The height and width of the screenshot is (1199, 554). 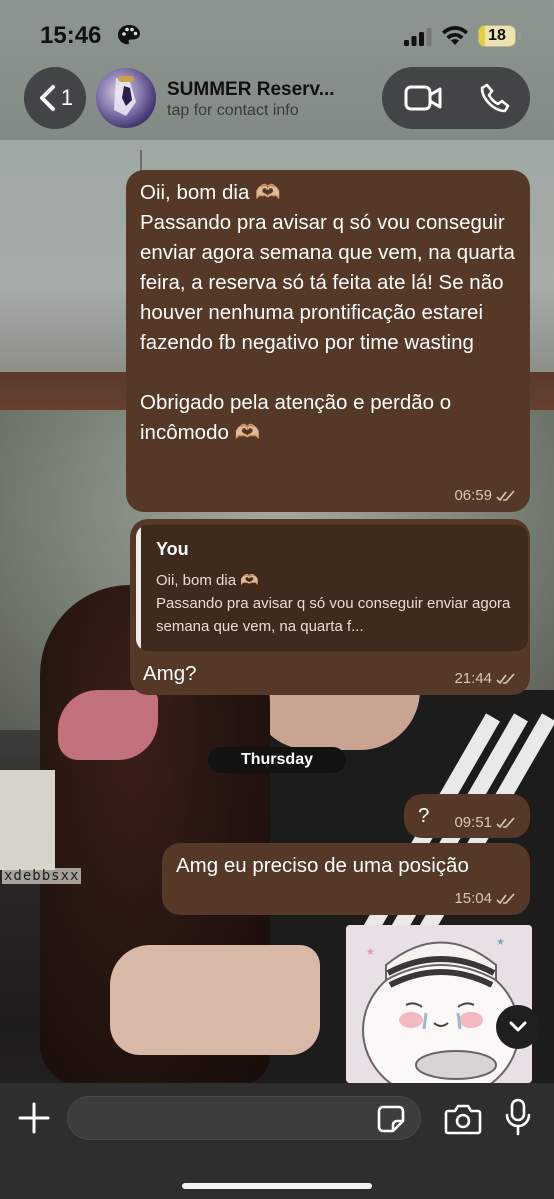 What do you see at coordinates (322, 865) in the screenshot?
I see `message-text: Amg eu preciso de uma posição` at bounding box center [322, 865].